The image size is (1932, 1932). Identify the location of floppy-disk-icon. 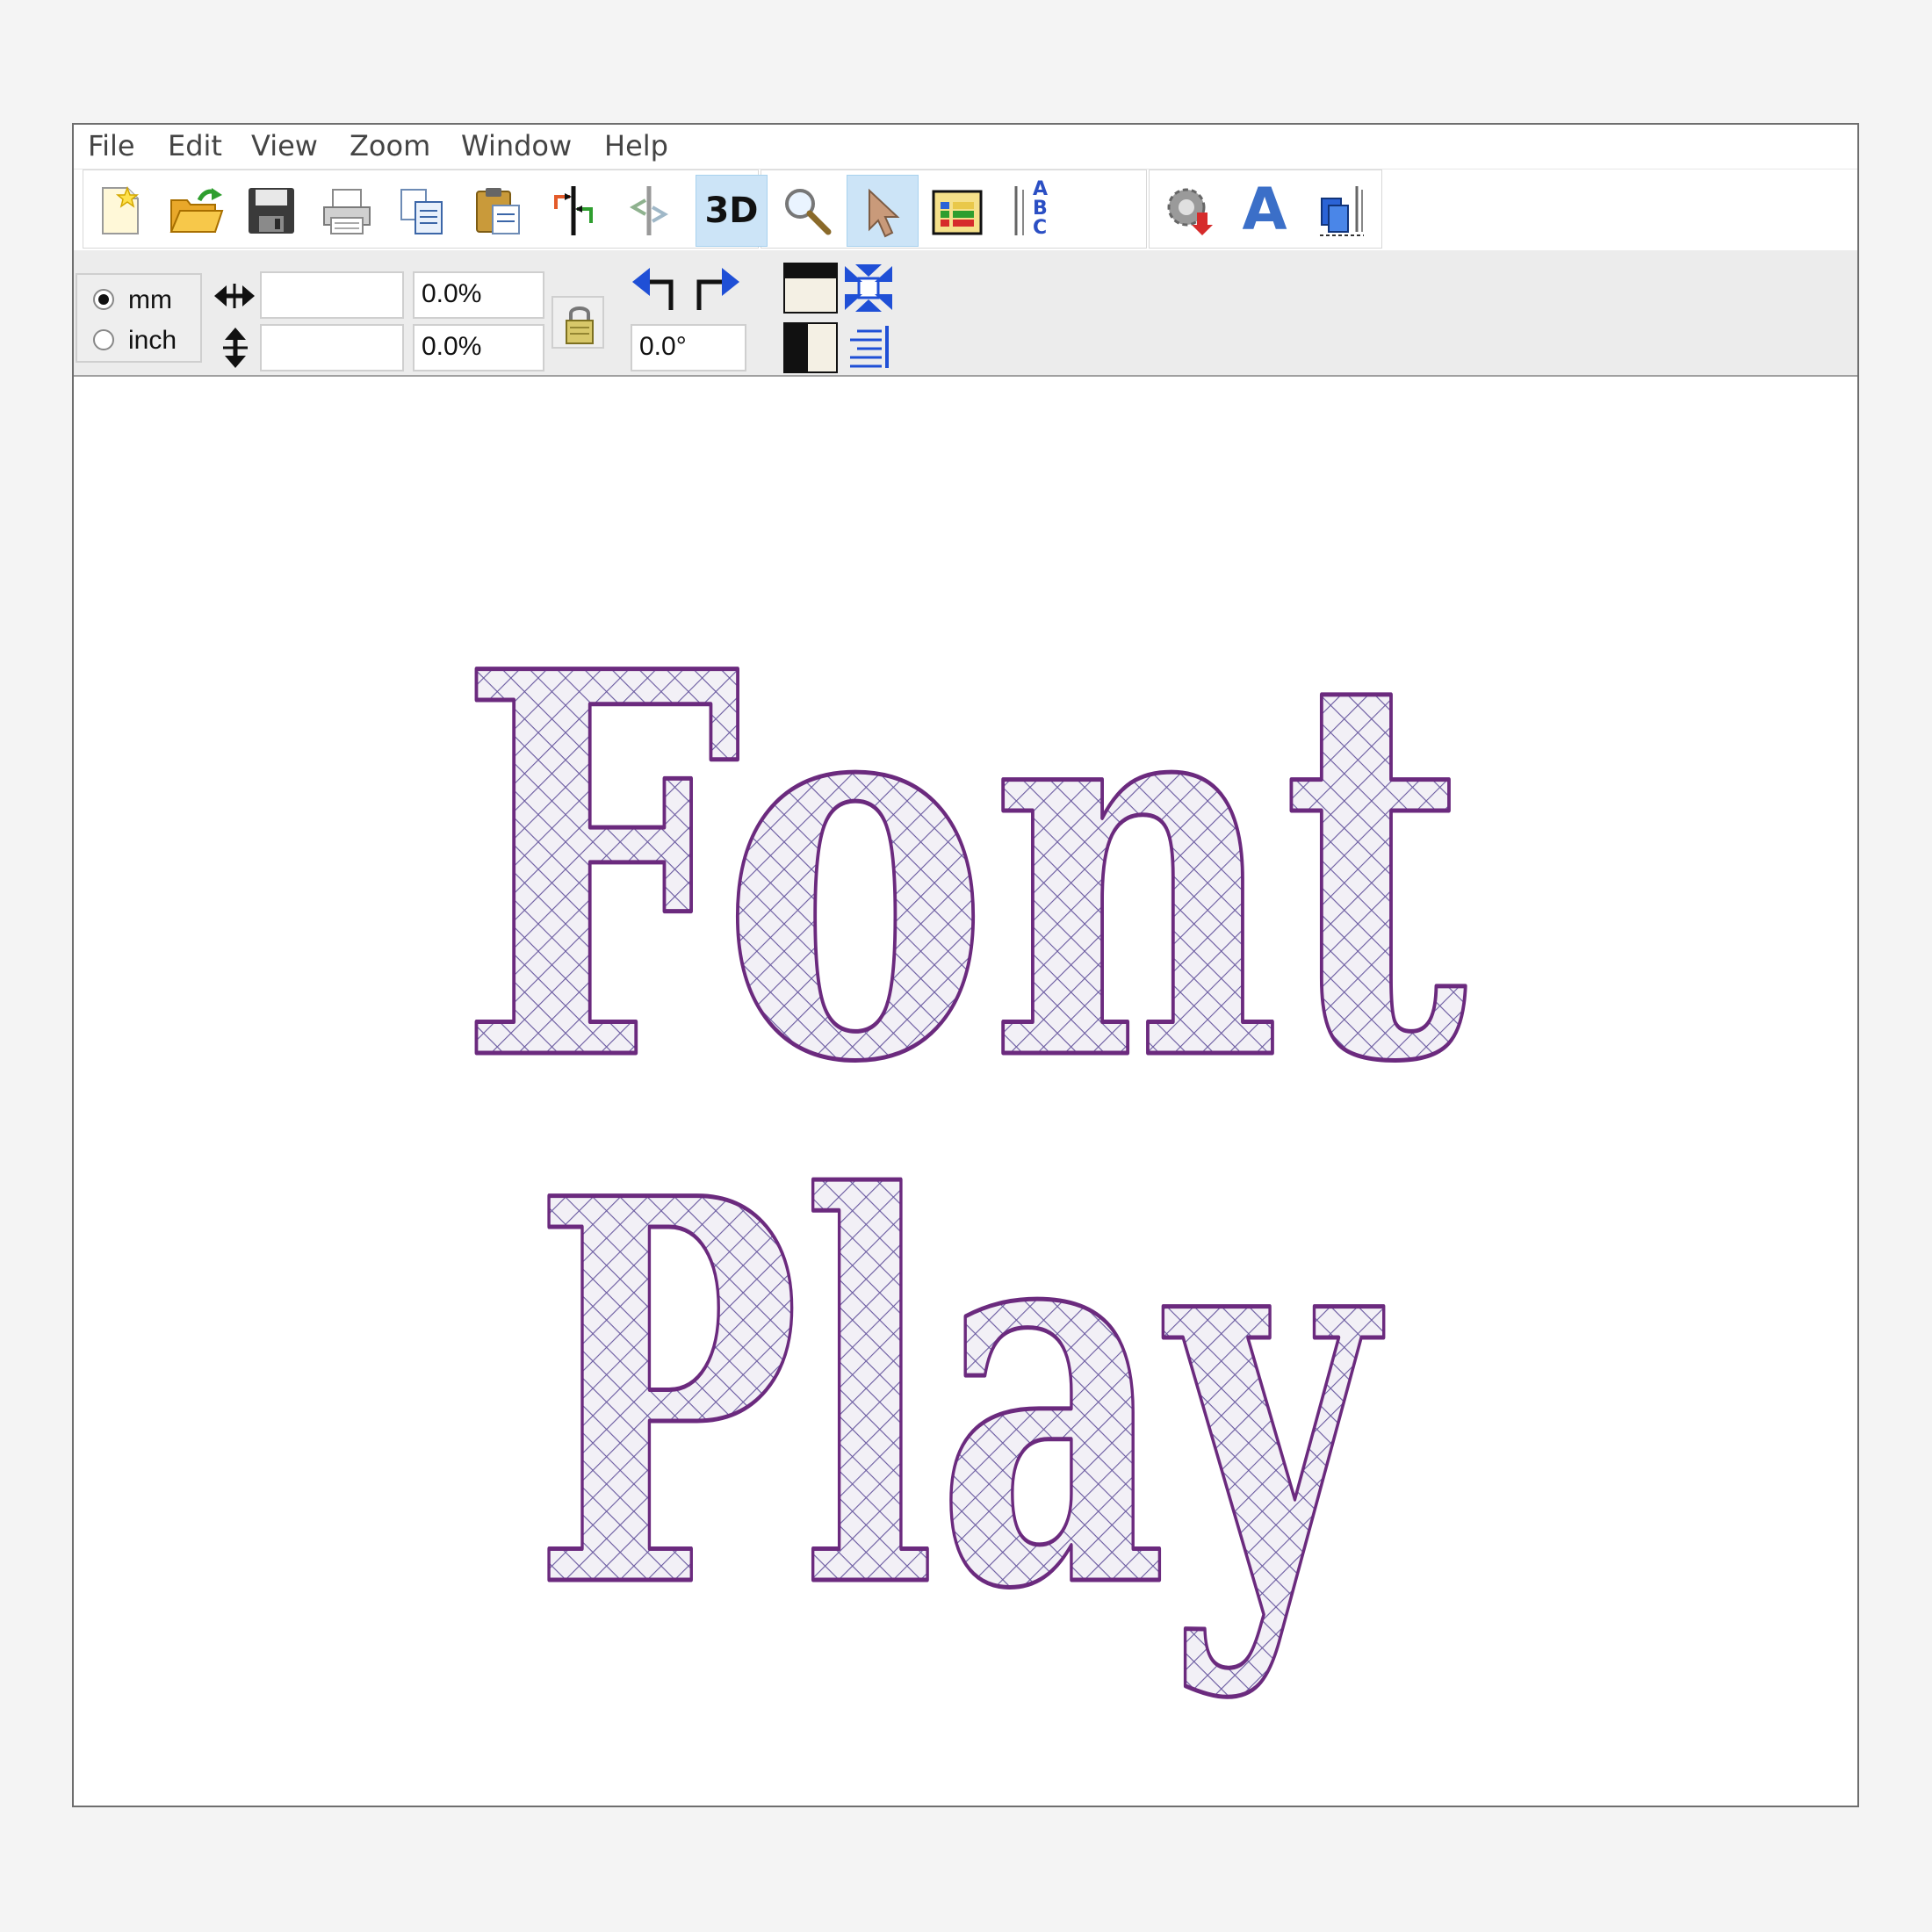
(271, 211).